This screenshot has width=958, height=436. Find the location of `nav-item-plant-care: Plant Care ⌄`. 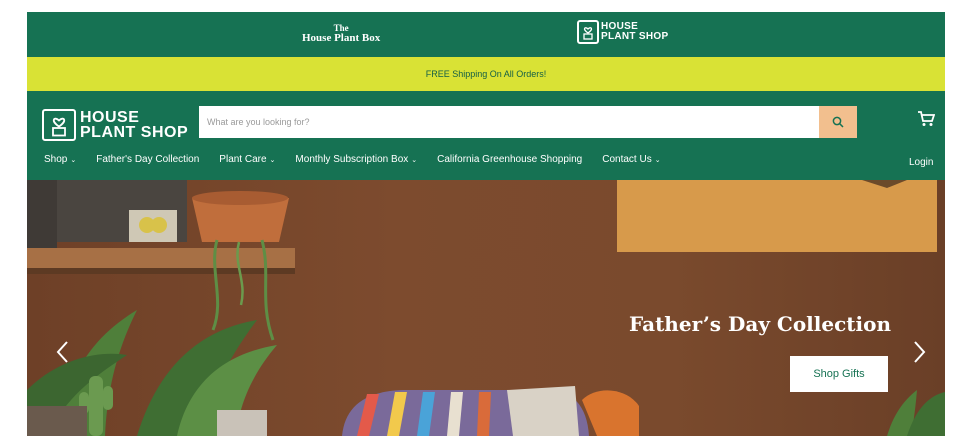

nav-item-plant-care: Plant Care ⌄ is located at coordinates (247, 159).